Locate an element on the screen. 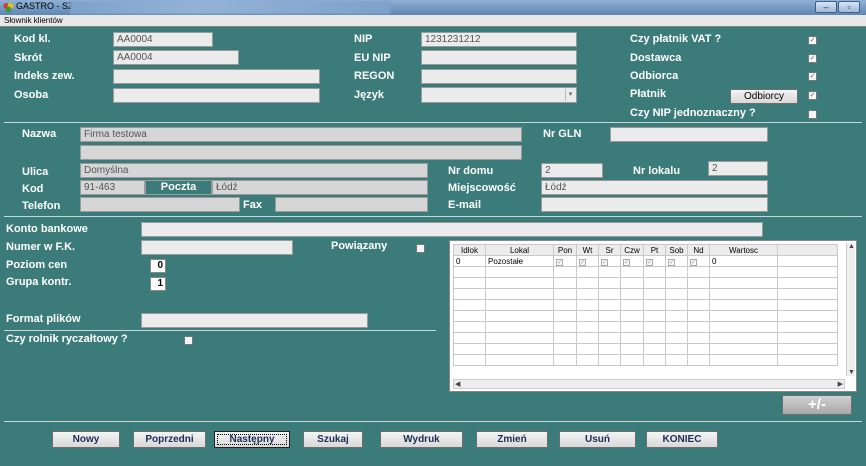 This screenshot has width=866, height=466. nazwa2-field is located at coordinates (301, 152).